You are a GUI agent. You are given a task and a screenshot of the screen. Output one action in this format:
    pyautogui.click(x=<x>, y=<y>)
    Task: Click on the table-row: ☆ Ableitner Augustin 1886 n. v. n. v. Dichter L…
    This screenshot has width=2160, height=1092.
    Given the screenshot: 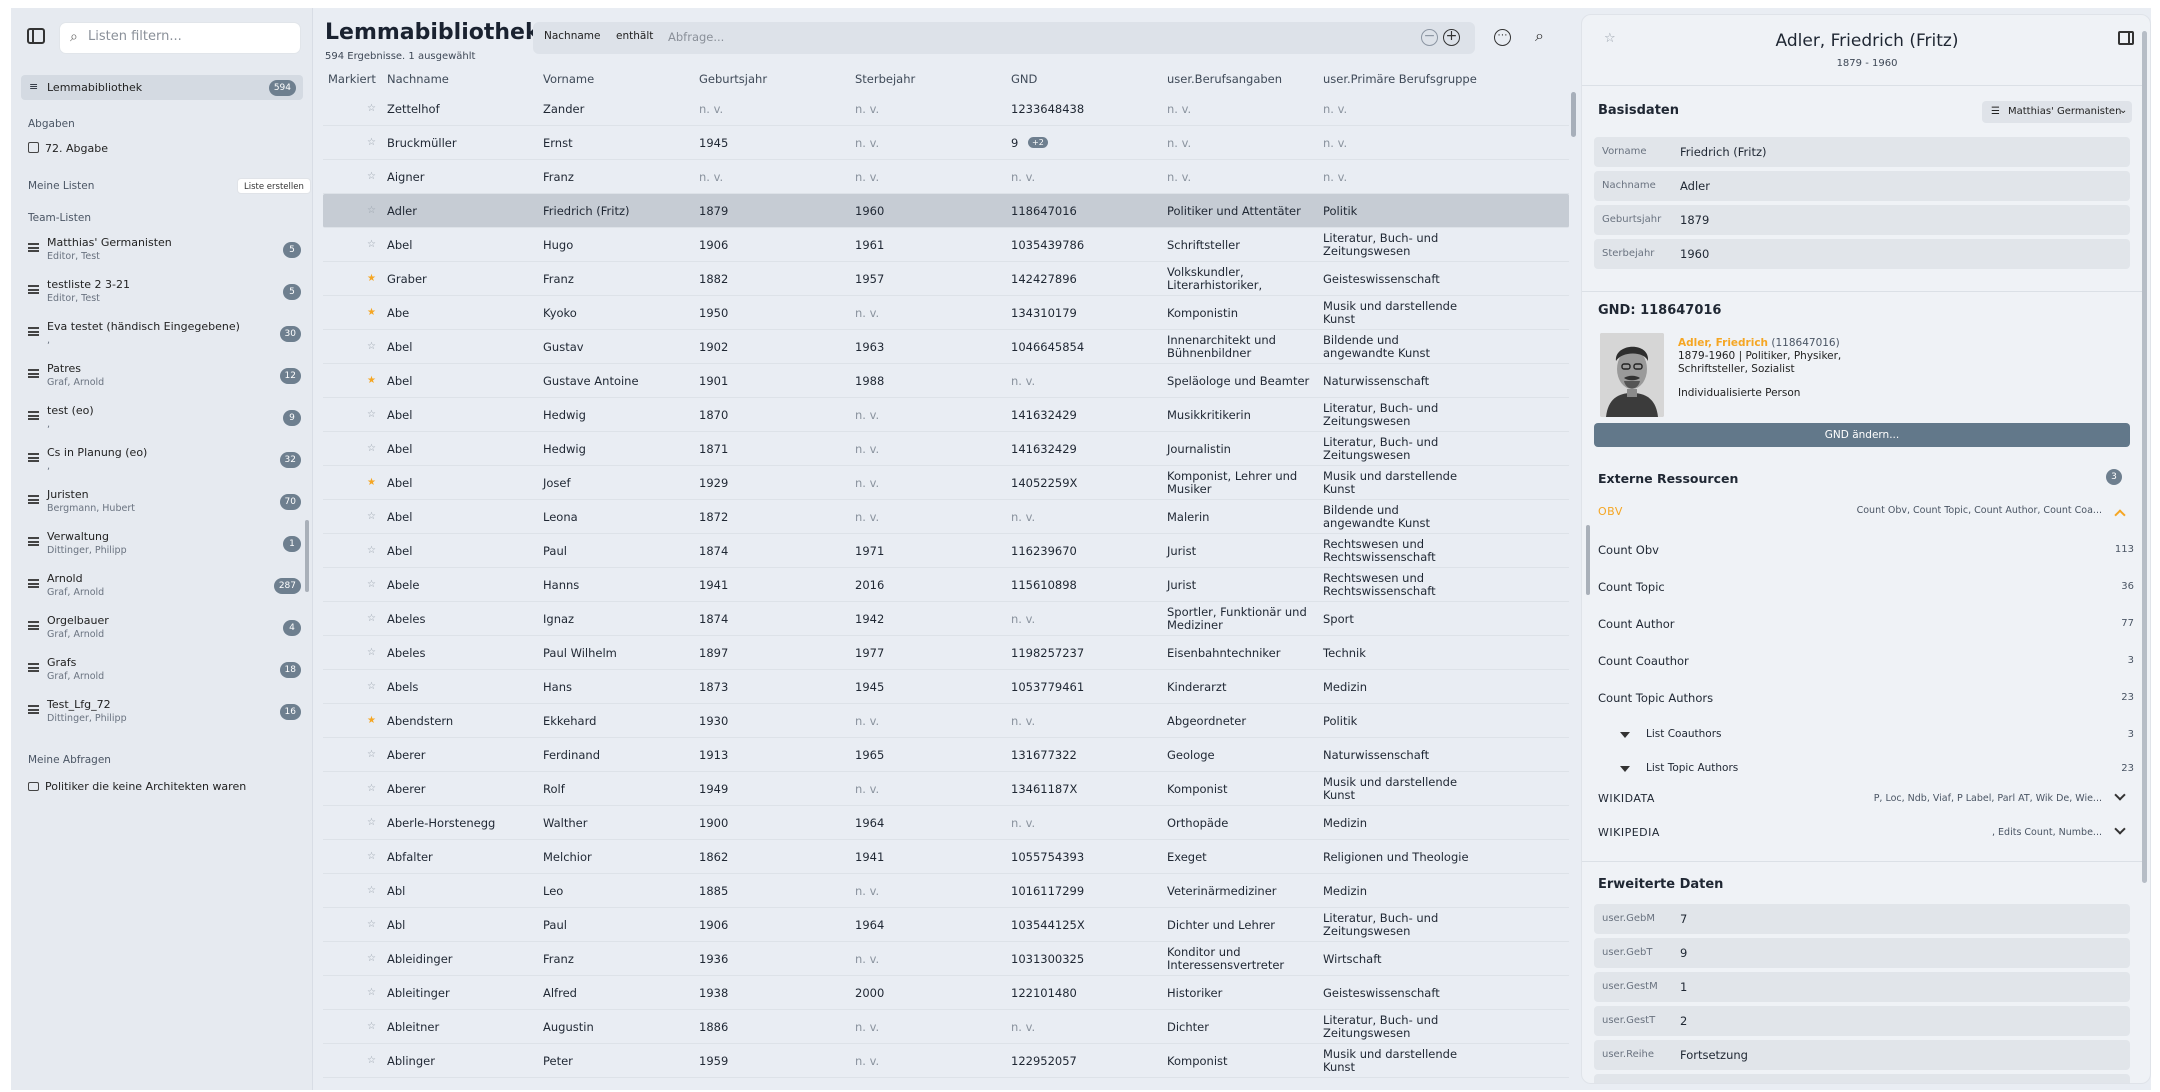 What is the action you would take?
    pyautogui.click(x=946, y=1027)
    